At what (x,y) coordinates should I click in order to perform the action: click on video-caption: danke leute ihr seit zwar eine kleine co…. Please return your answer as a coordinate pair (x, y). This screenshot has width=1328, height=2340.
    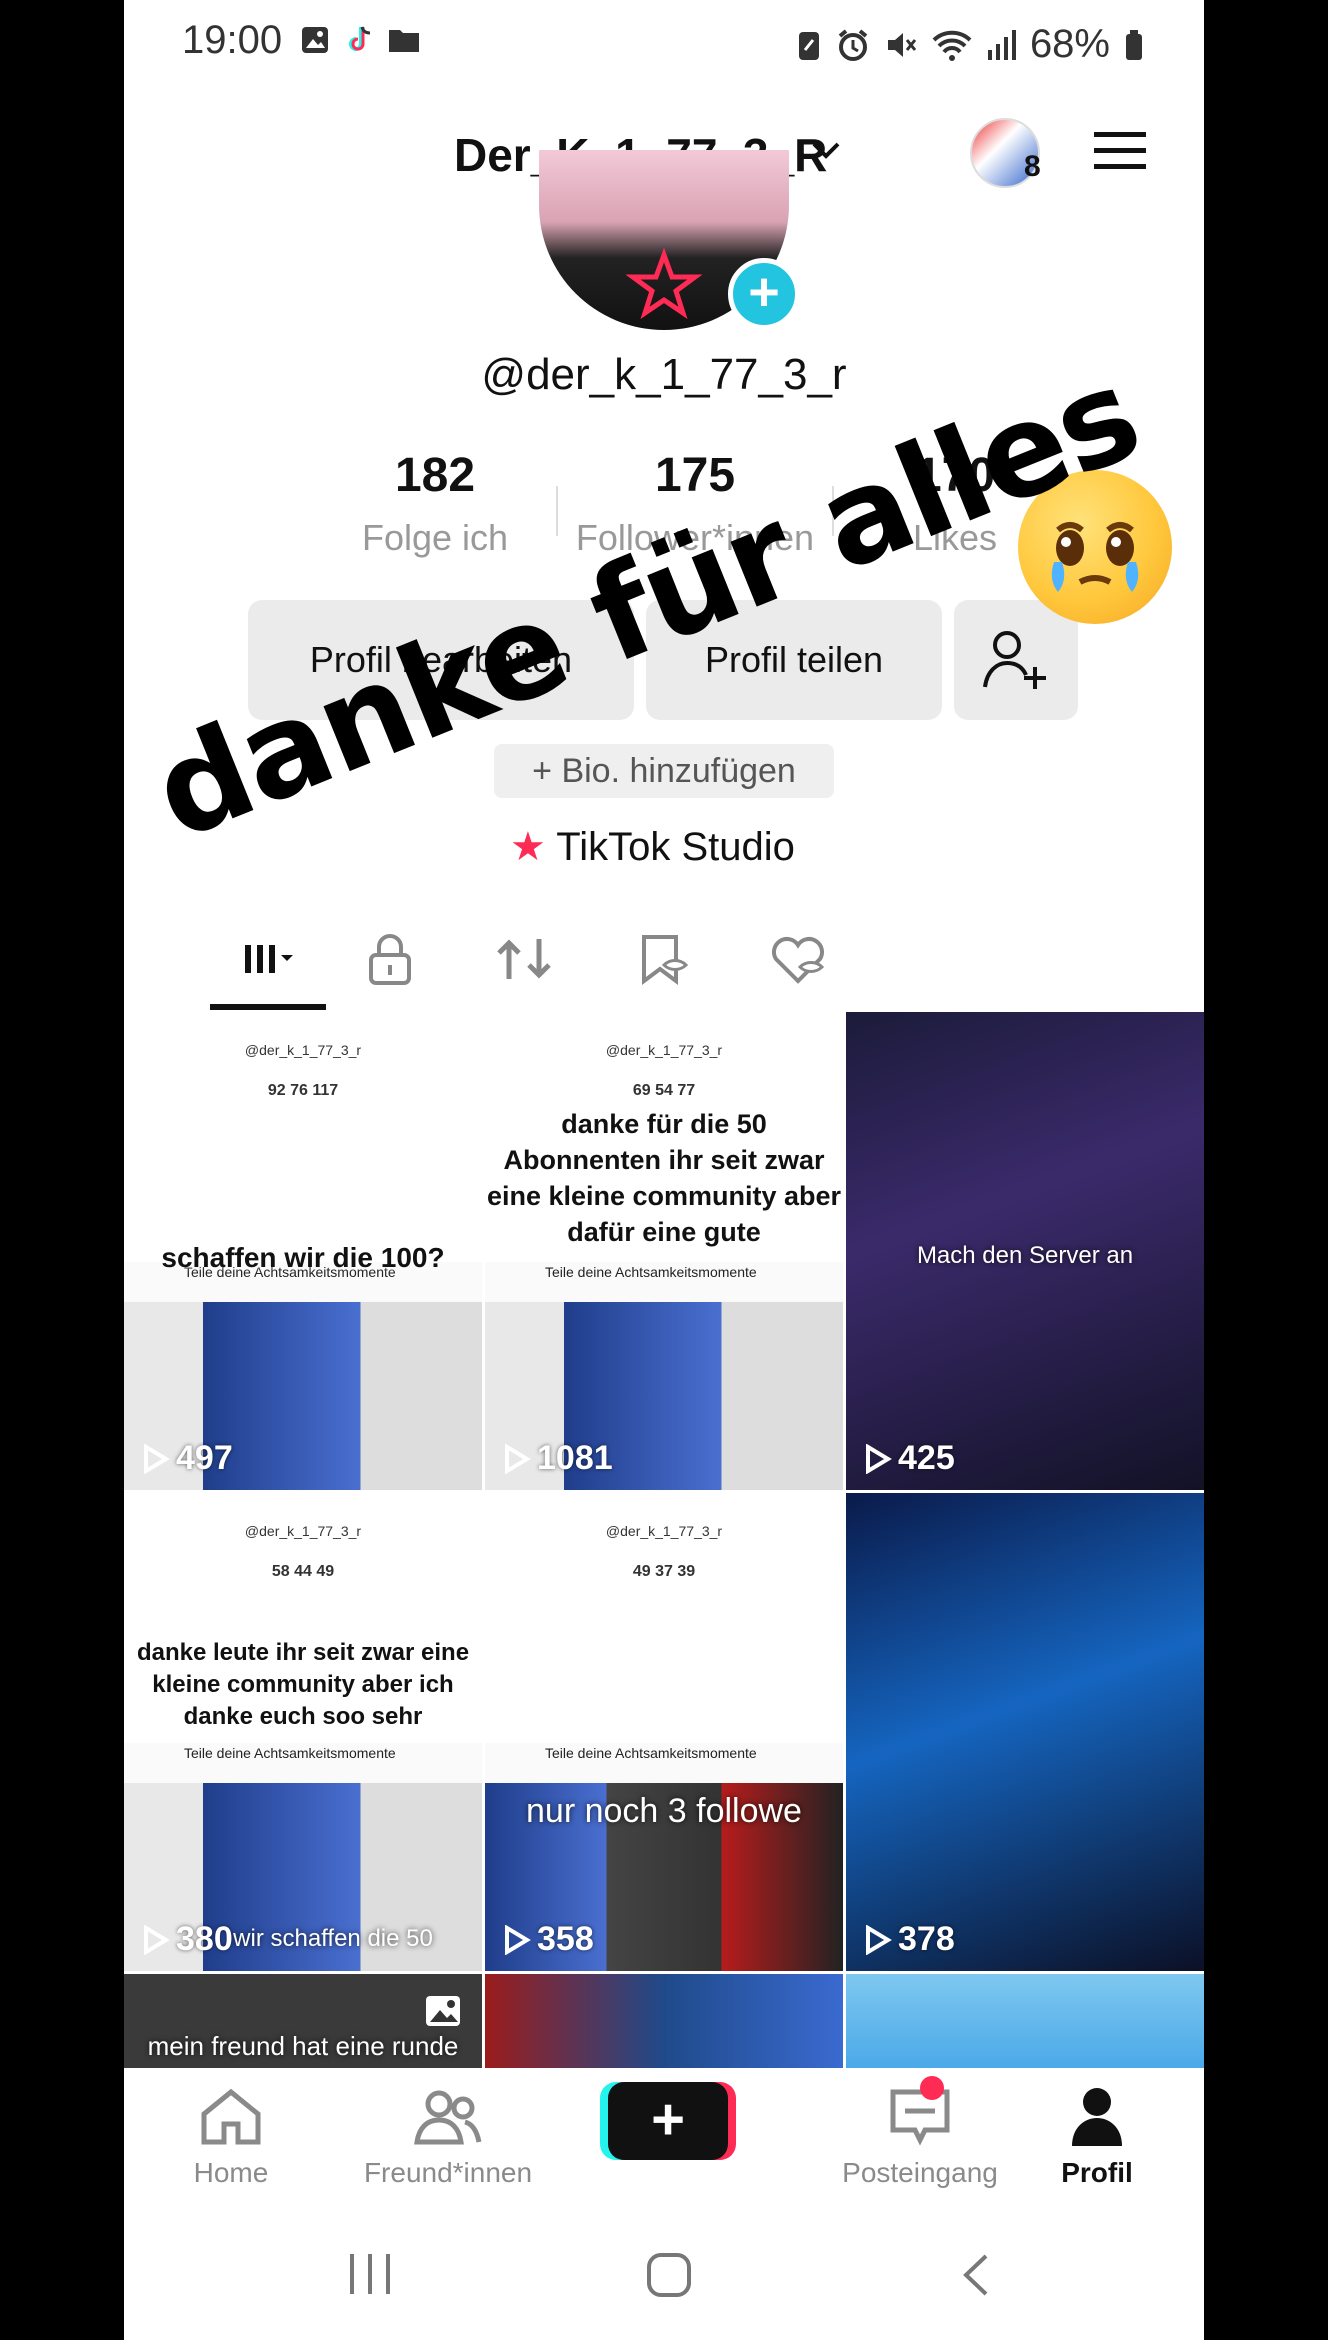
    Looking at the image, I should click on (303, 1684).